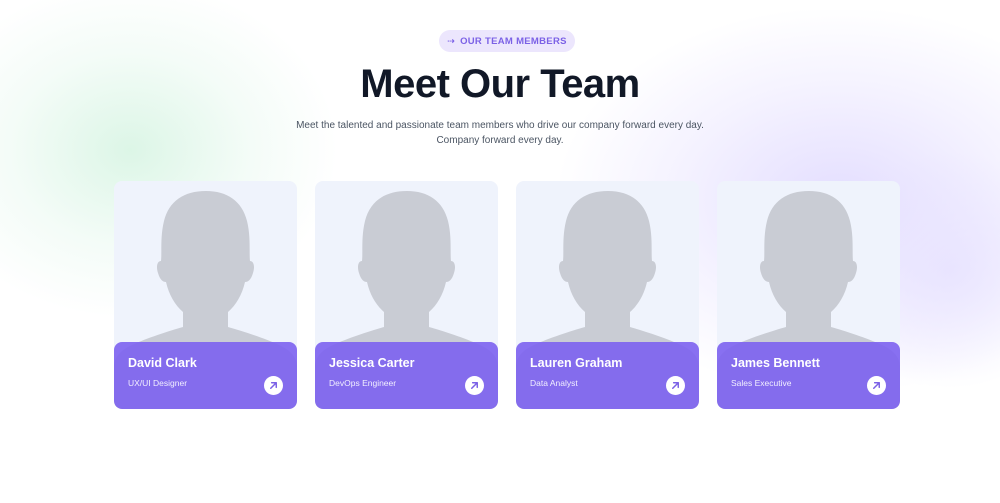 The height and width of the screenshot is (503, 1000). Describe the element at coordinates (406, 295) in the screenshot. I see `team-card: Jessica Carter DevOps Engineer` at that location.